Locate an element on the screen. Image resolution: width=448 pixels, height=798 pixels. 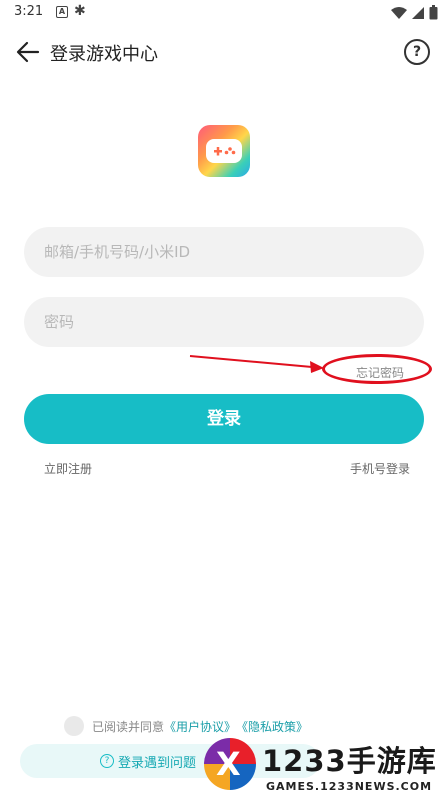
status-time: 3:21 is located at coordinates (29, 11).